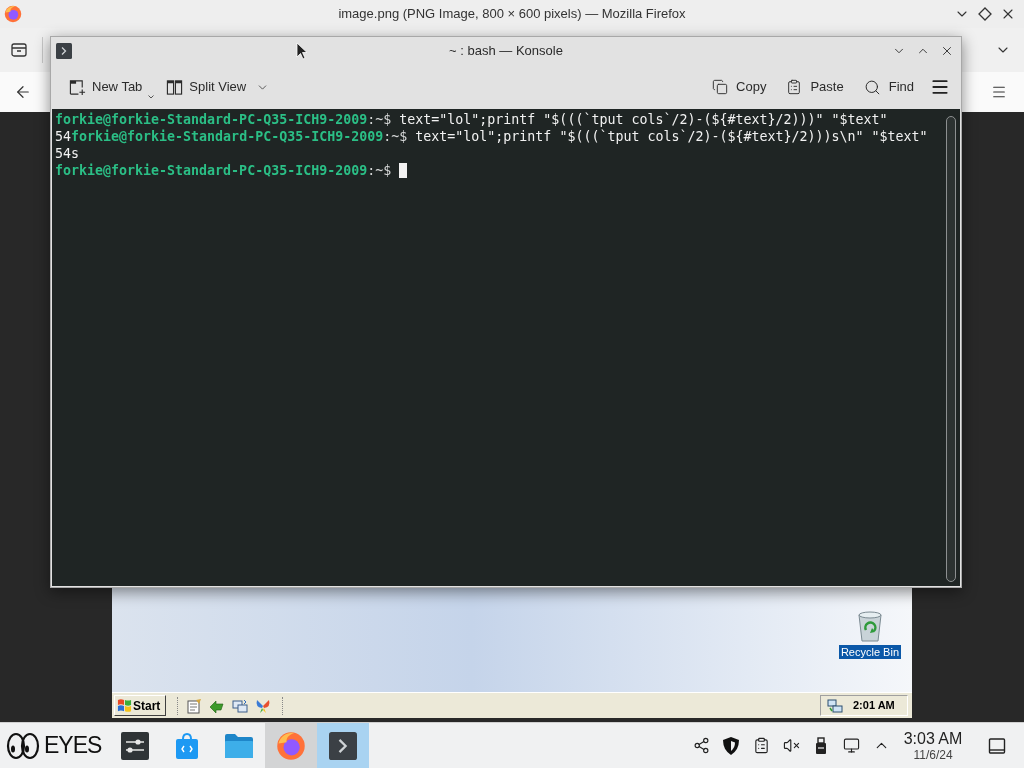  Describe the element at coordinates (77, 87) in the screenshot. I see `new-tab-icon` at that location.